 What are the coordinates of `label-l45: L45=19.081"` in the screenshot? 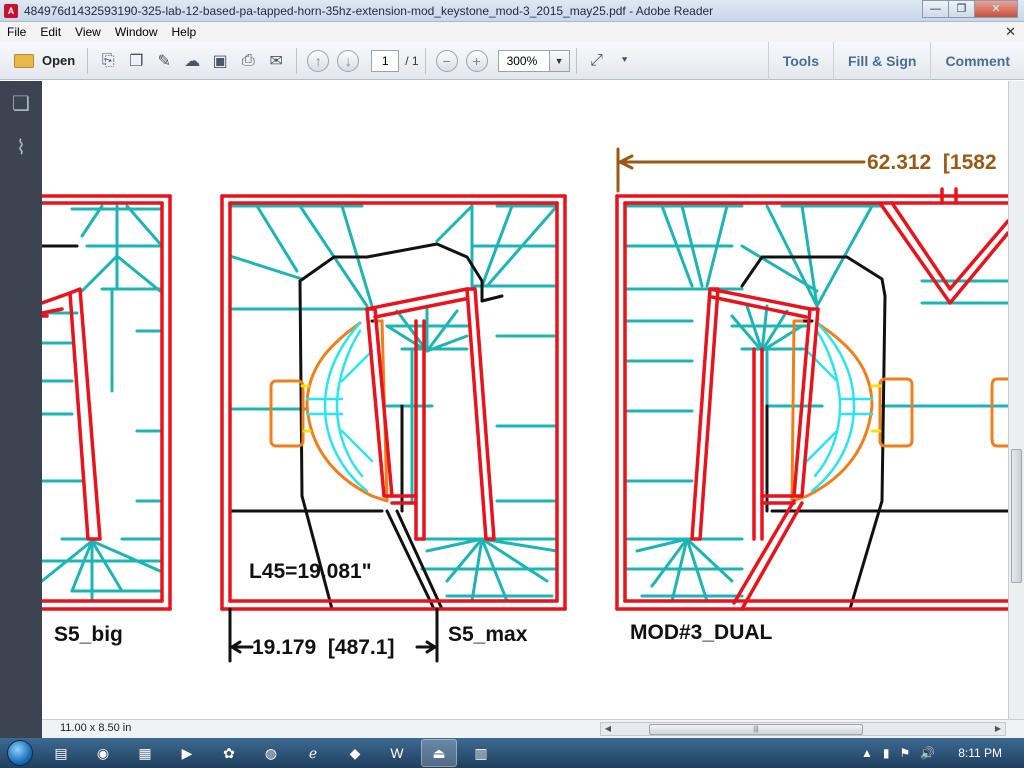 It's located at (310, 571).